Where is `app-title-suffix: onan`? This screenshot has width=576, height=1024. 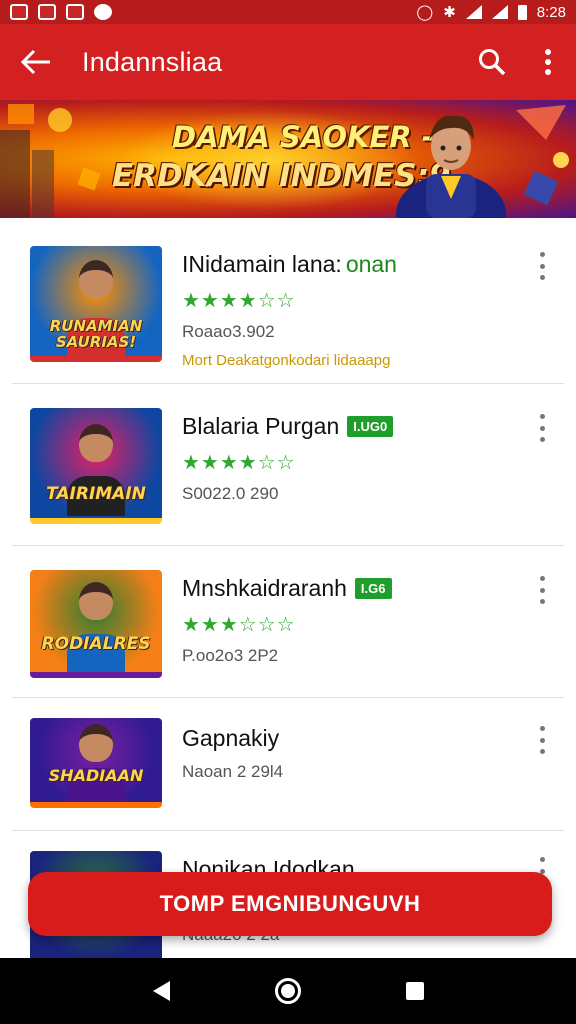
app-title-suffix: onan is located at coordinates (371, 263).